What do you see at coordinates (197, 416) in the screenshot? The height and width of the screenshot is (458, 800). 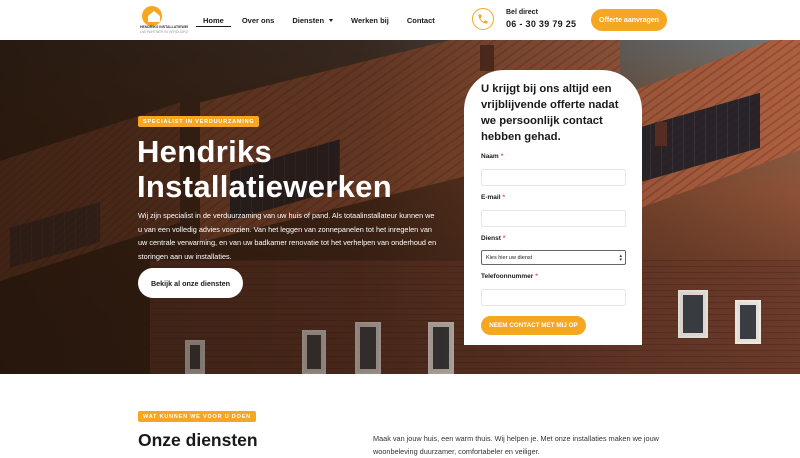 I see `services-badge: WAT KUNNEN WE VOOR U DOEN` at bounding box center [197, 416].